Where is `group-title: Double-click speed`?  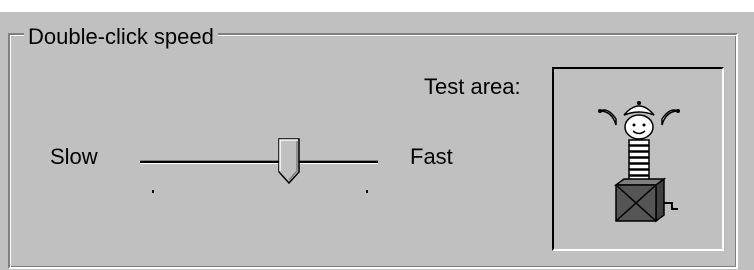
group-title: Double-click speed is located at coordinates (121, 37).